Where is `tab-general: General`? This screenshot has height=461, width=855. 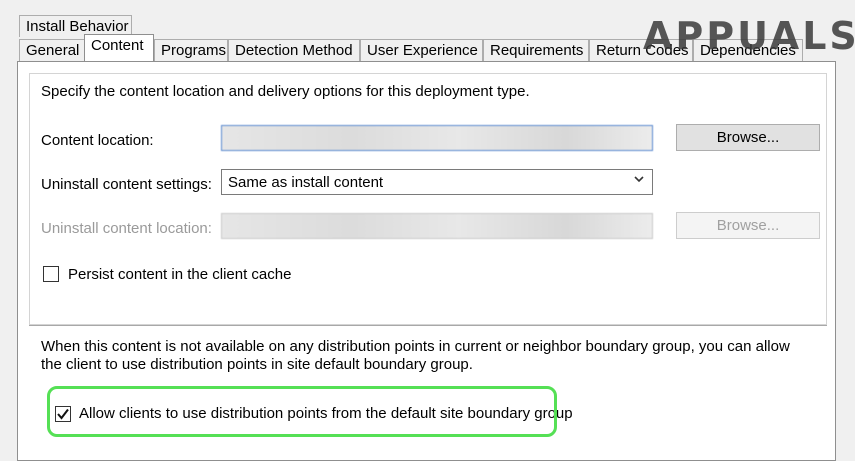
tab-general: General is located at coordinates (52, 50).